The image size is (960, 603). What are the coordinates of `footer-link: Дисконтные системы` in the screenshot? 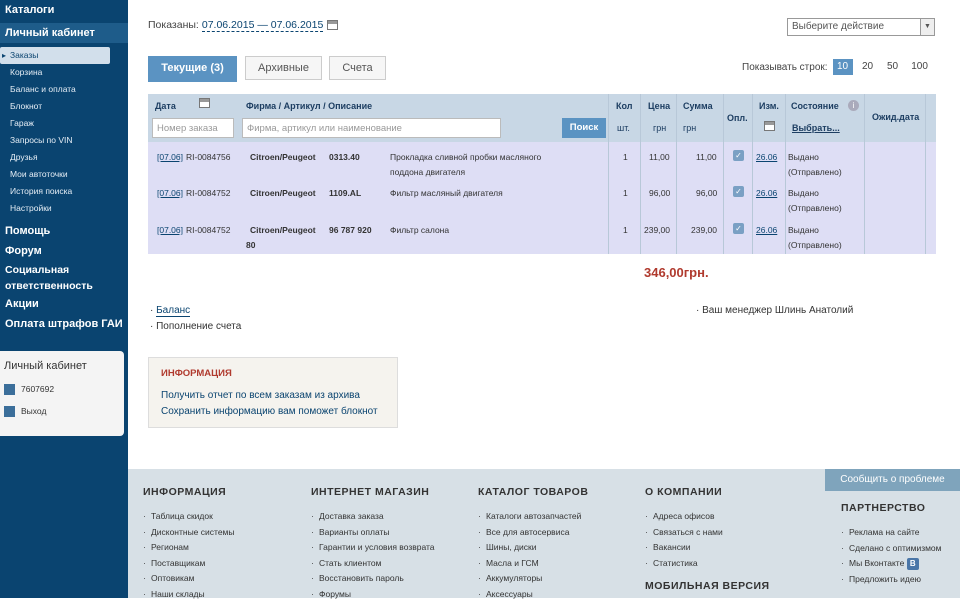 It's located at (189, 533).